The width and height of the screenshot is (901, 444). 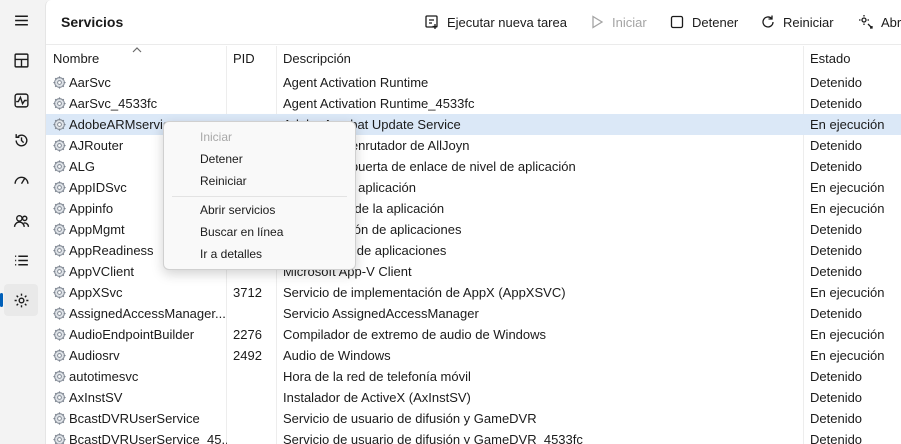 I want to click on open-services-button: Abr, so click(x=879, y=22).